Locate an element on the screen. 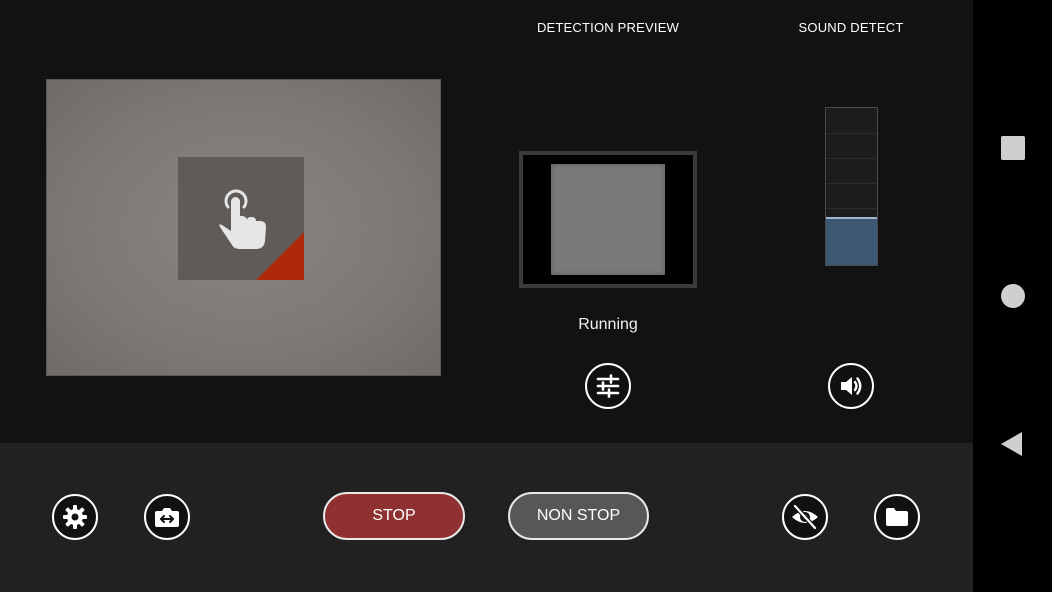  gear-icon is located at coordinates (75, 517).